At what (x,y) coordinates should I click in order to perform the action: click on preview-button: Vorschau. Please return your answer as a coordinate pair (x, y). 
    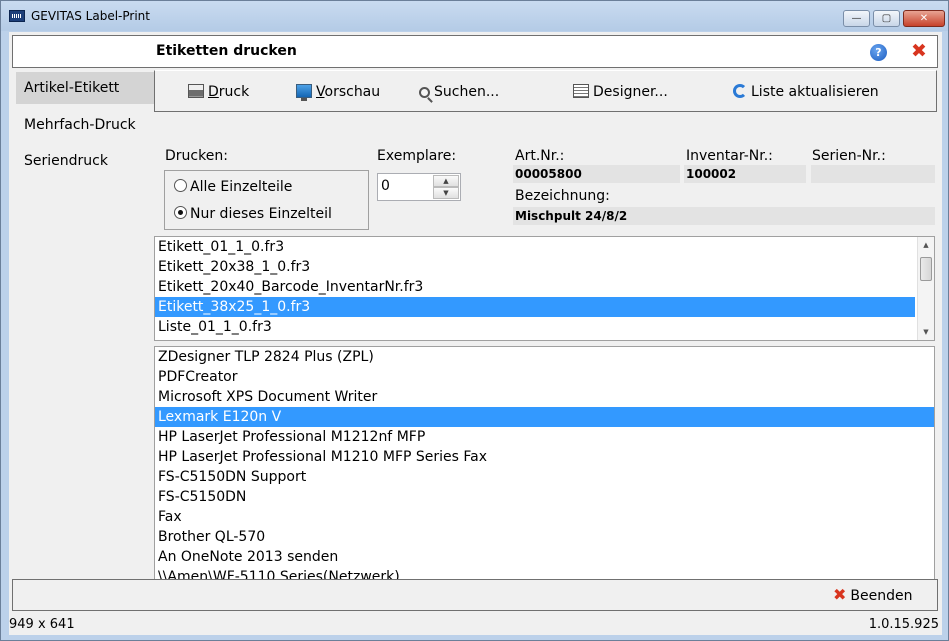
    Looking at the image, I should click on (338, 92).